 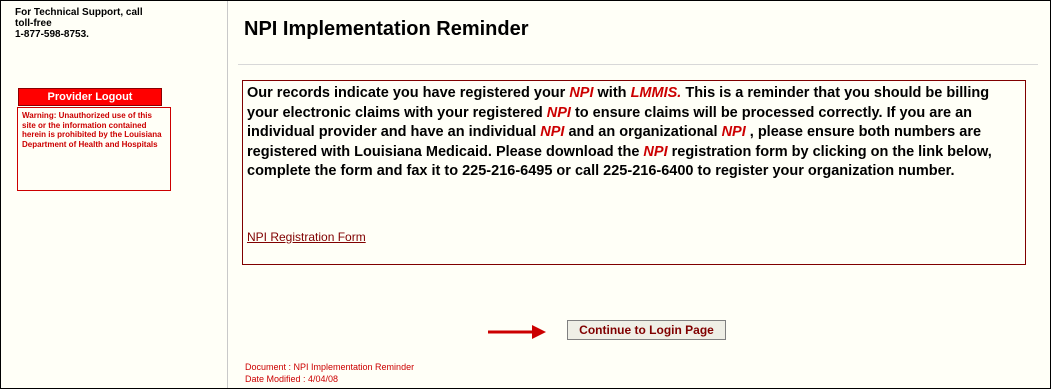 I want to click on support-line-2: toll-free, so click(x=33, y=23).